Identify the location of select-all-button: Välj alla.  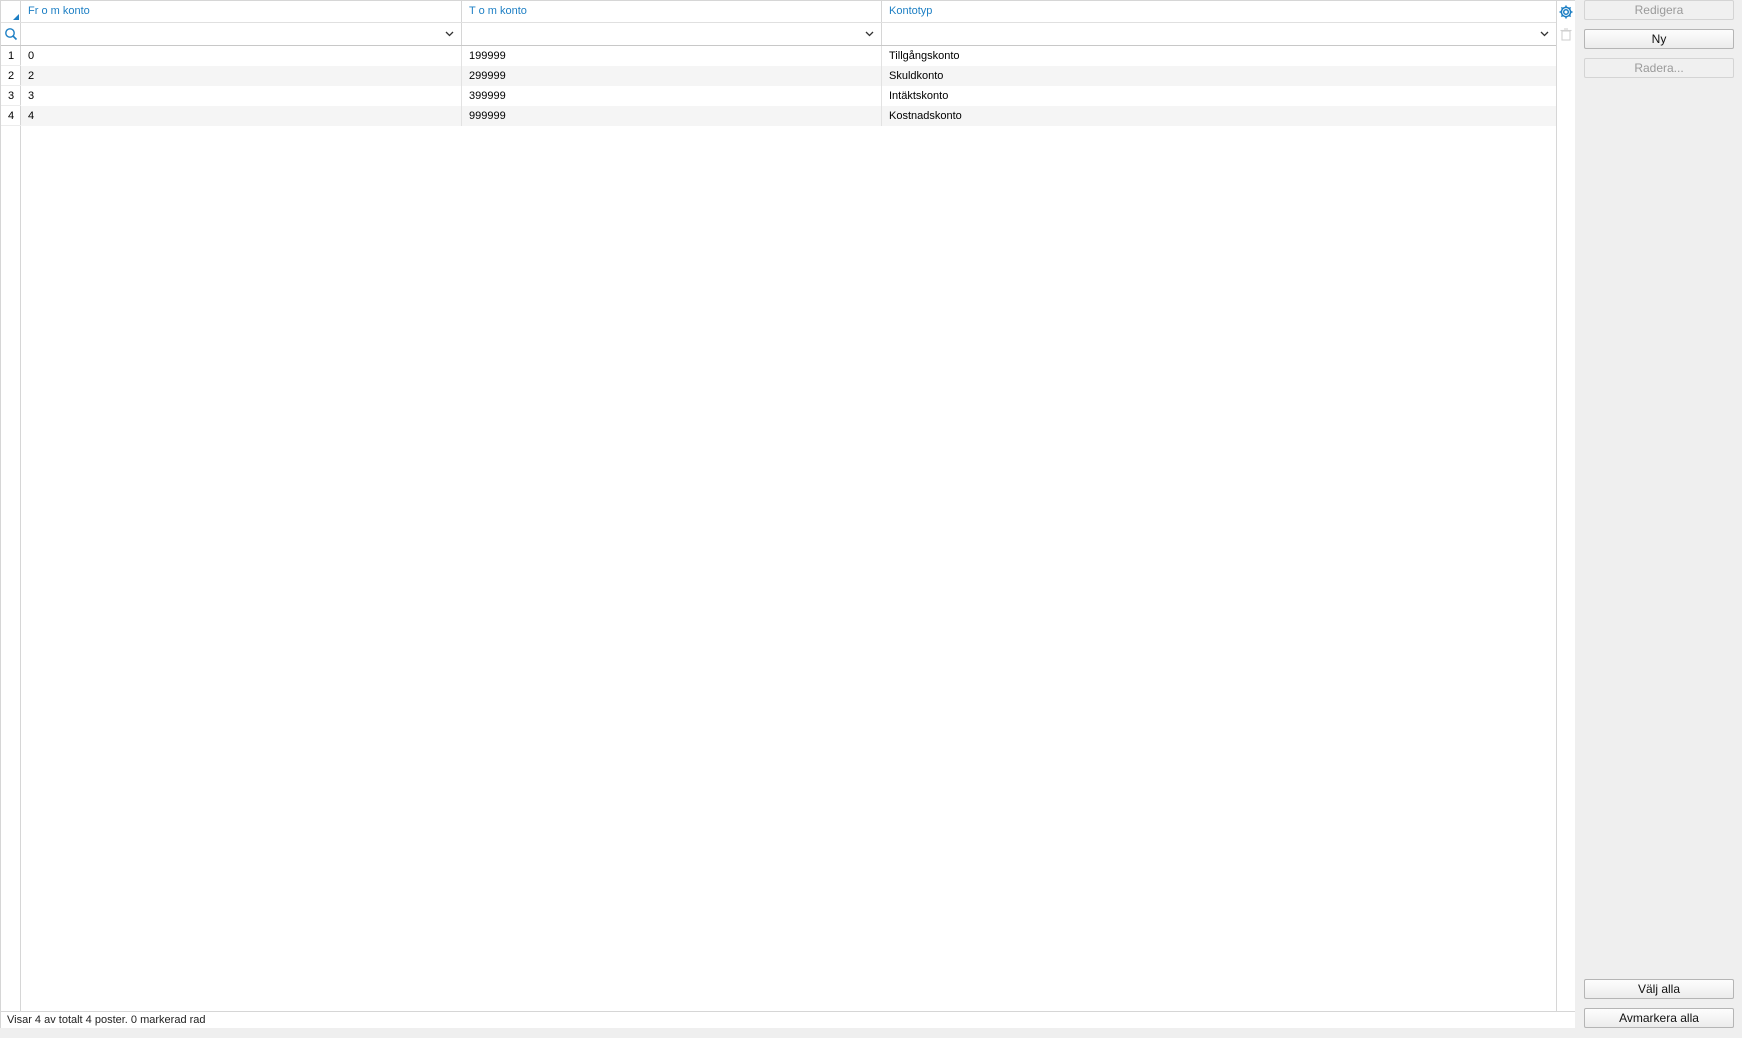
(1659, 989).